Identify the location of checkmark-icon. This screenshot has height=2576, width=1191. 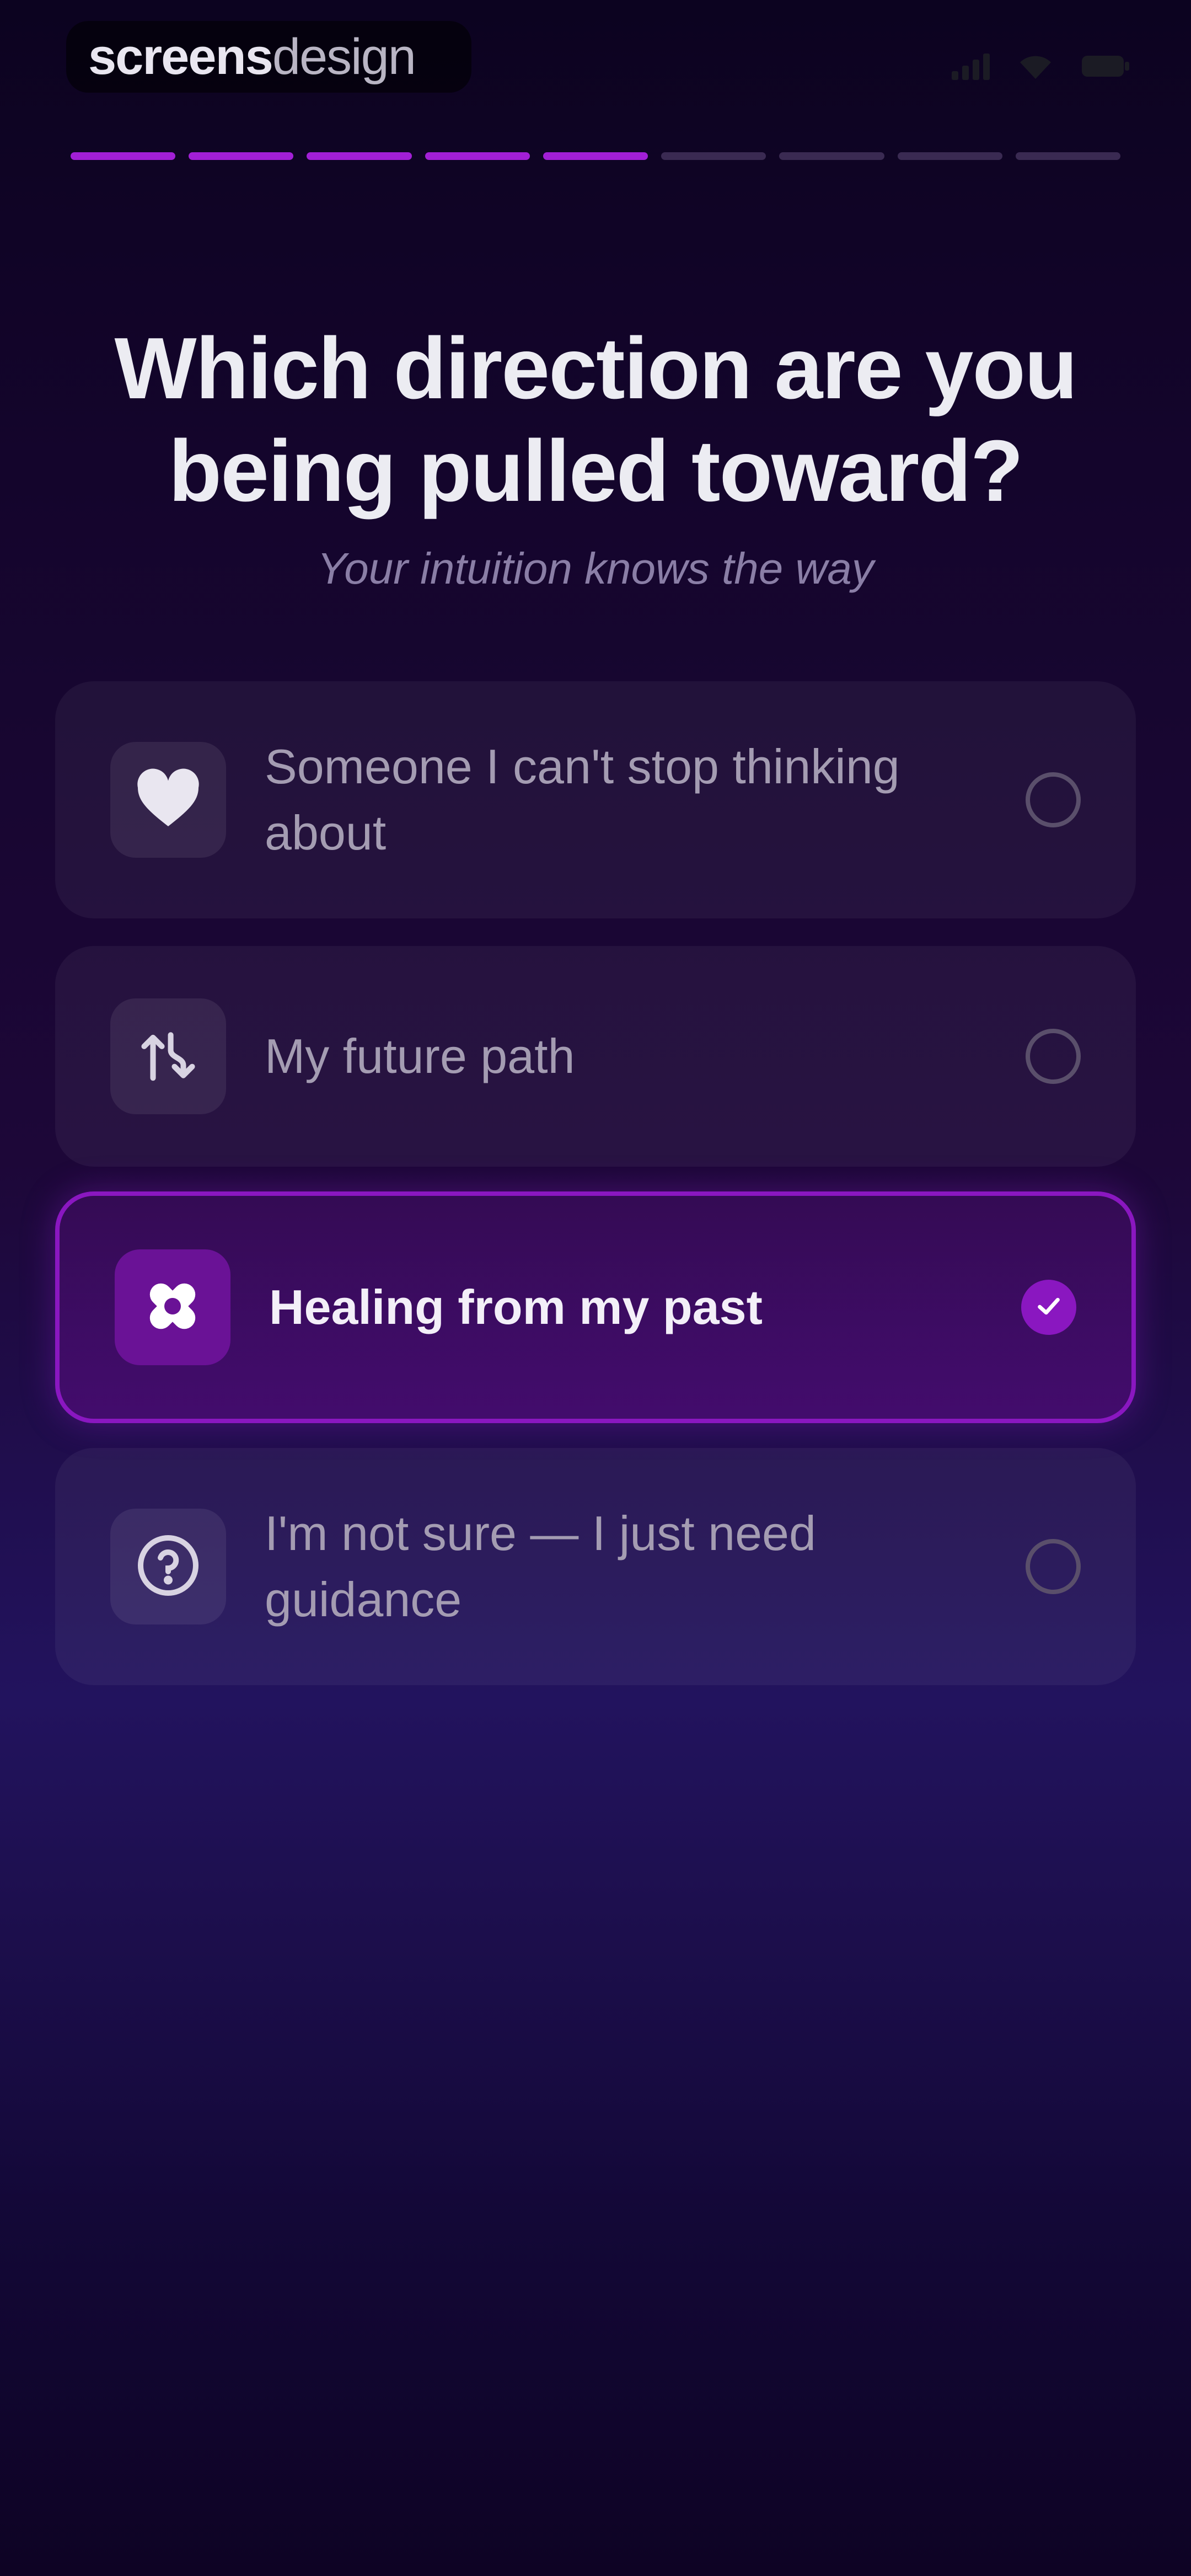
(1048, 1307).